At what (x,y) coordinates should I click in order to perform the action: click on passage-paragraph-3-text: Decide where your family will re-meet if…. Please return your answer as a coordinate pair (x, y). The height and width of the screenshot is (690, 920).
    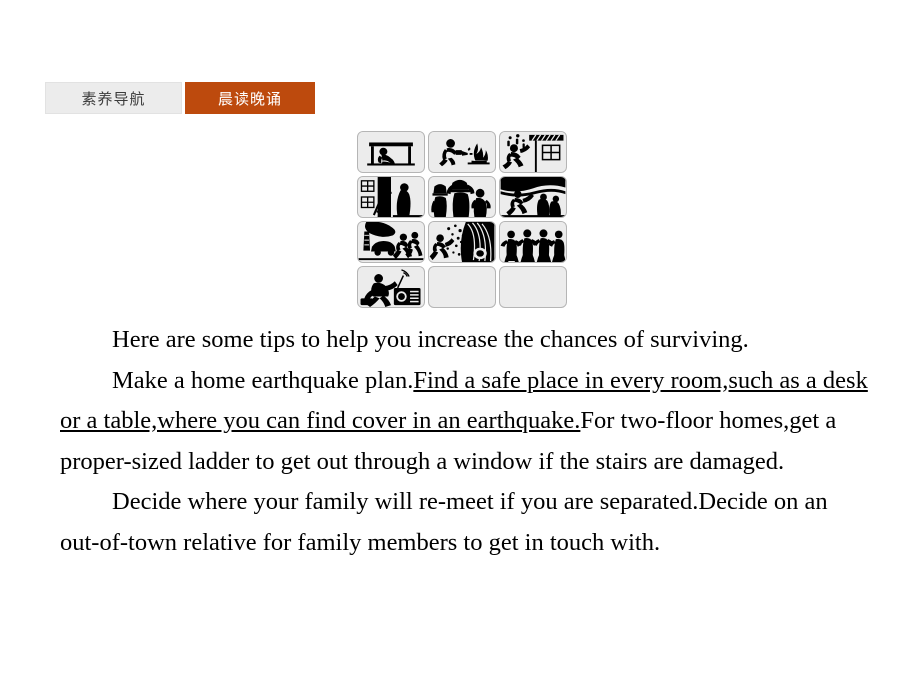
    Looking at the image, I should click on (444, 522).